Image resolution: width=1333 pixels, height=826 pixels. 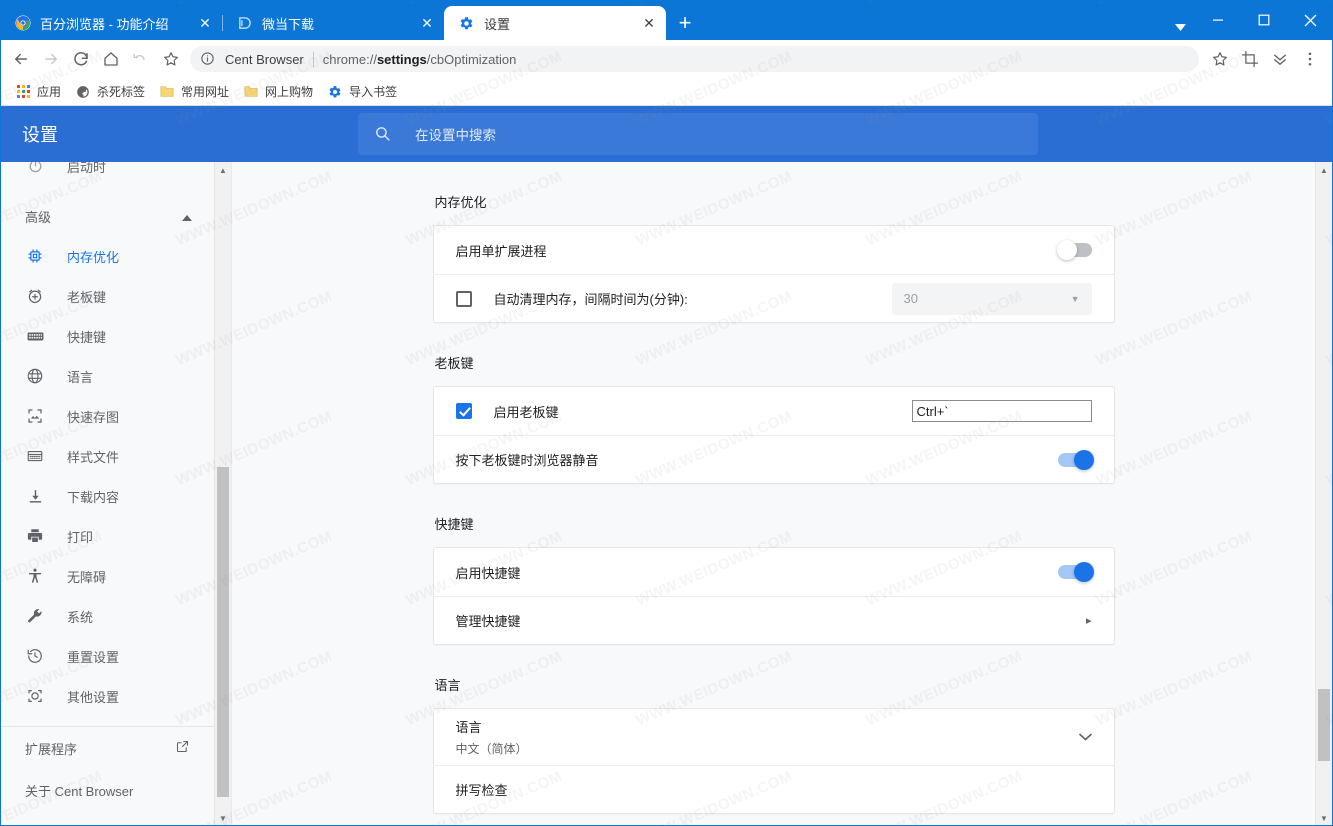 What do you see at coordinates (107, 616) in the screenshot?
I see `sidebar-item-system: 系统` at bounding box center [107, 616].